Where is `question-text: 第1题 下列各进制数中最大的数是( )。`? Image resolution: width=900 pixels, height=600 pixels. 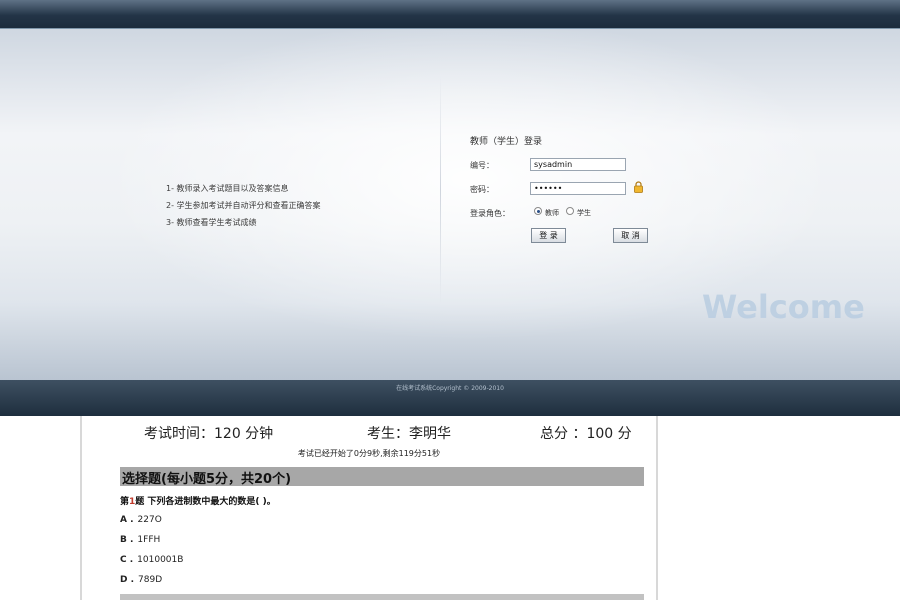
question-text: 第1题 下列各进制数中最大的数是( )。 is located at coordinates (198, 500).